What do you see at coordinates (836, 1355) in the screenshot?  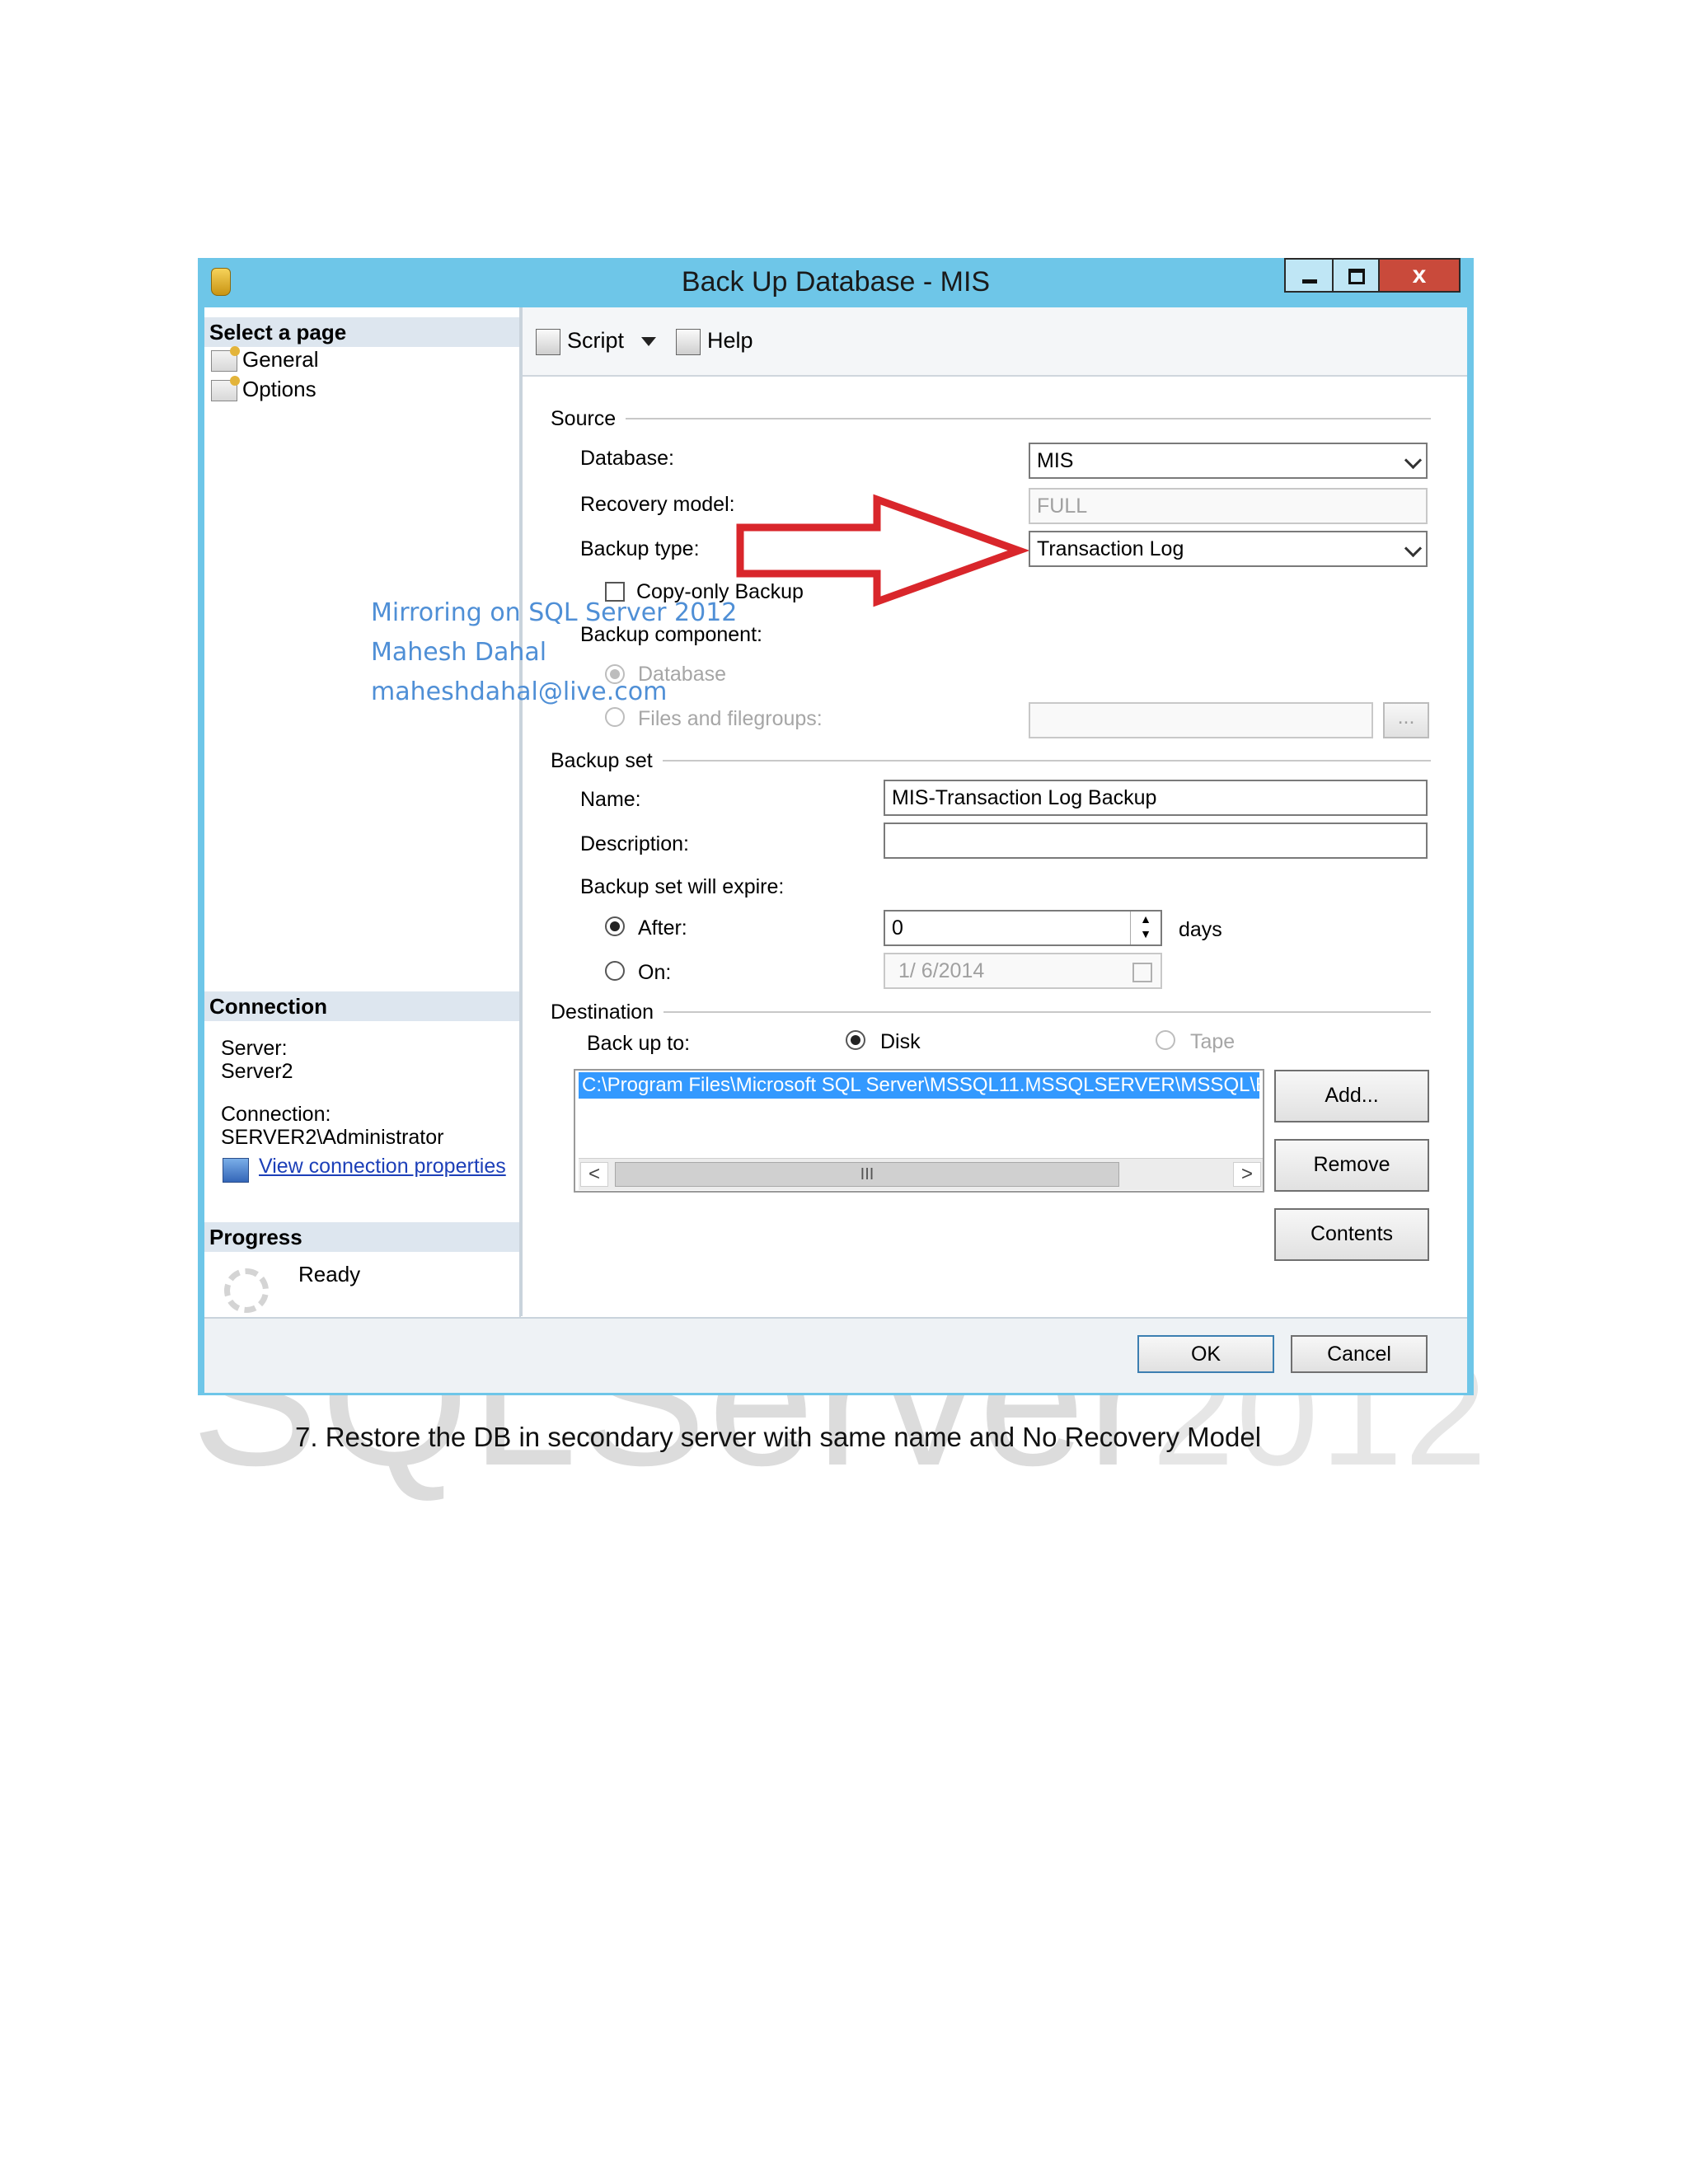 I see `footer-bar` at bounding box center [836, 1355].